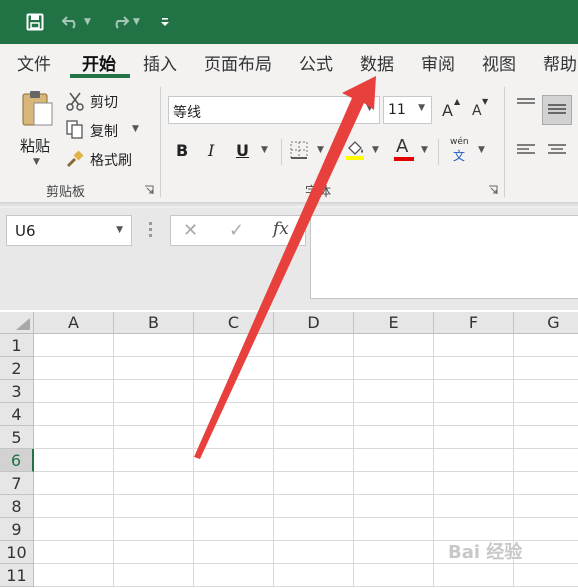  Describe the element at coordinates (546, 483) in the screenshot. I see `cell-g7` at that location.